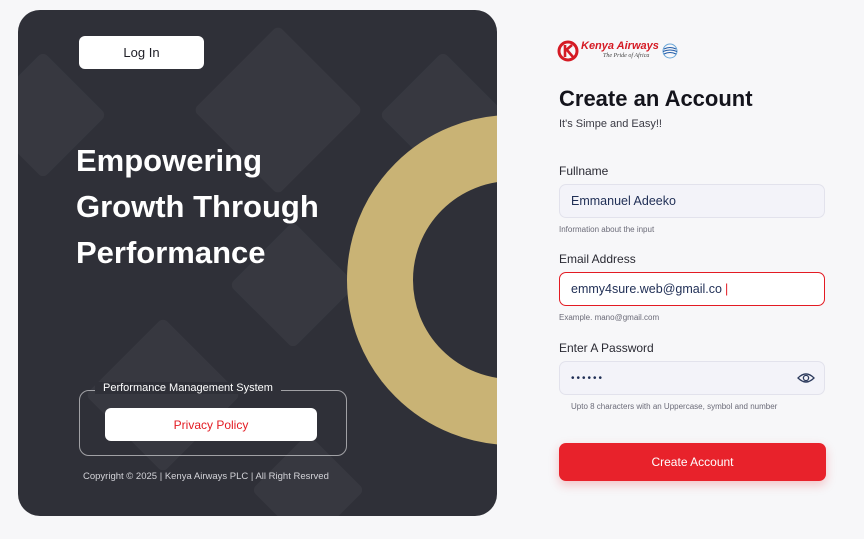 This screenshot has width=864, height=539. Describe the element at coordinates (211, 424) in the screenshot. I see `privacy-policy-button: Privacy Policy` at that location.